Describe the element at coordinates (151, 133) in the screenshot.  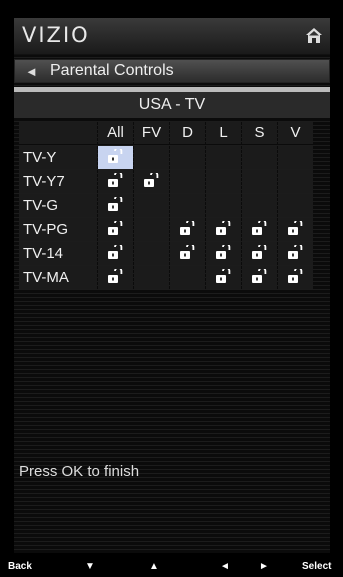
I see `column-header-fv: FV` at that location.